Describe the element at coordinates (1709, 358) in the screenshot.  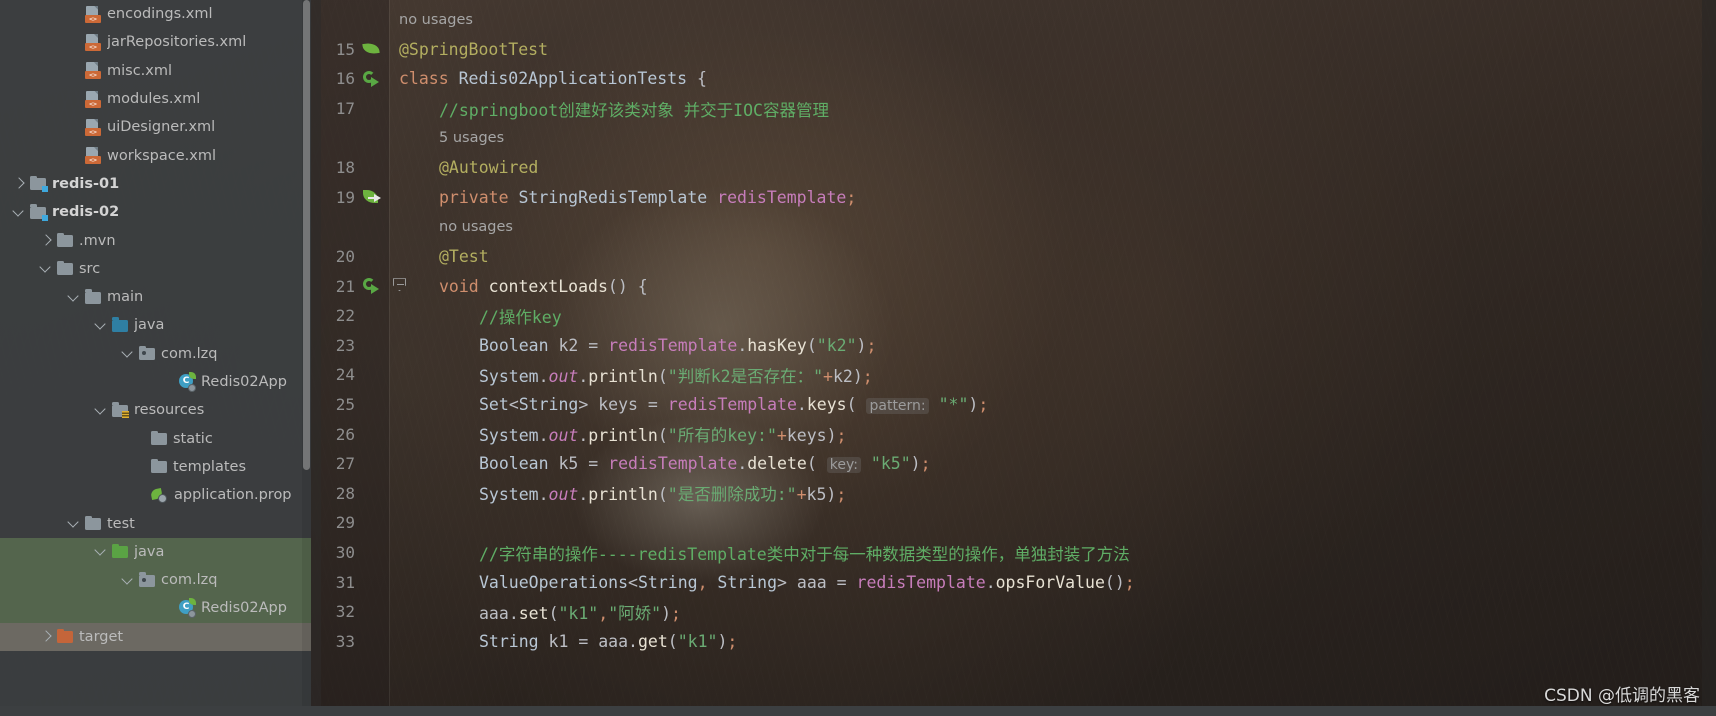
I see `editor-vertical-scrollbar` at that location.